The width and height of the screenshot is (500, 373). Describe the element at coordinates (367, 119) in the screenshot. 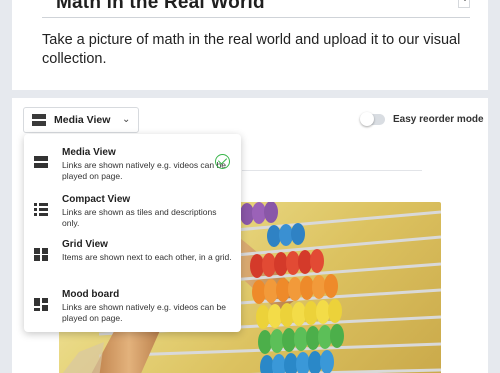

I see `toggle-knob` at that location.